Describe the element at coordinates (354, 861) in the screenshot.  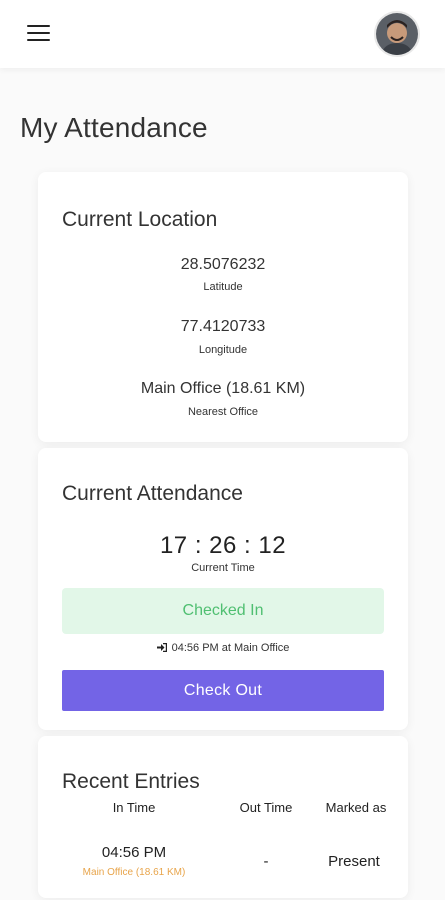
I see `row-marked-as: Present` at that location.